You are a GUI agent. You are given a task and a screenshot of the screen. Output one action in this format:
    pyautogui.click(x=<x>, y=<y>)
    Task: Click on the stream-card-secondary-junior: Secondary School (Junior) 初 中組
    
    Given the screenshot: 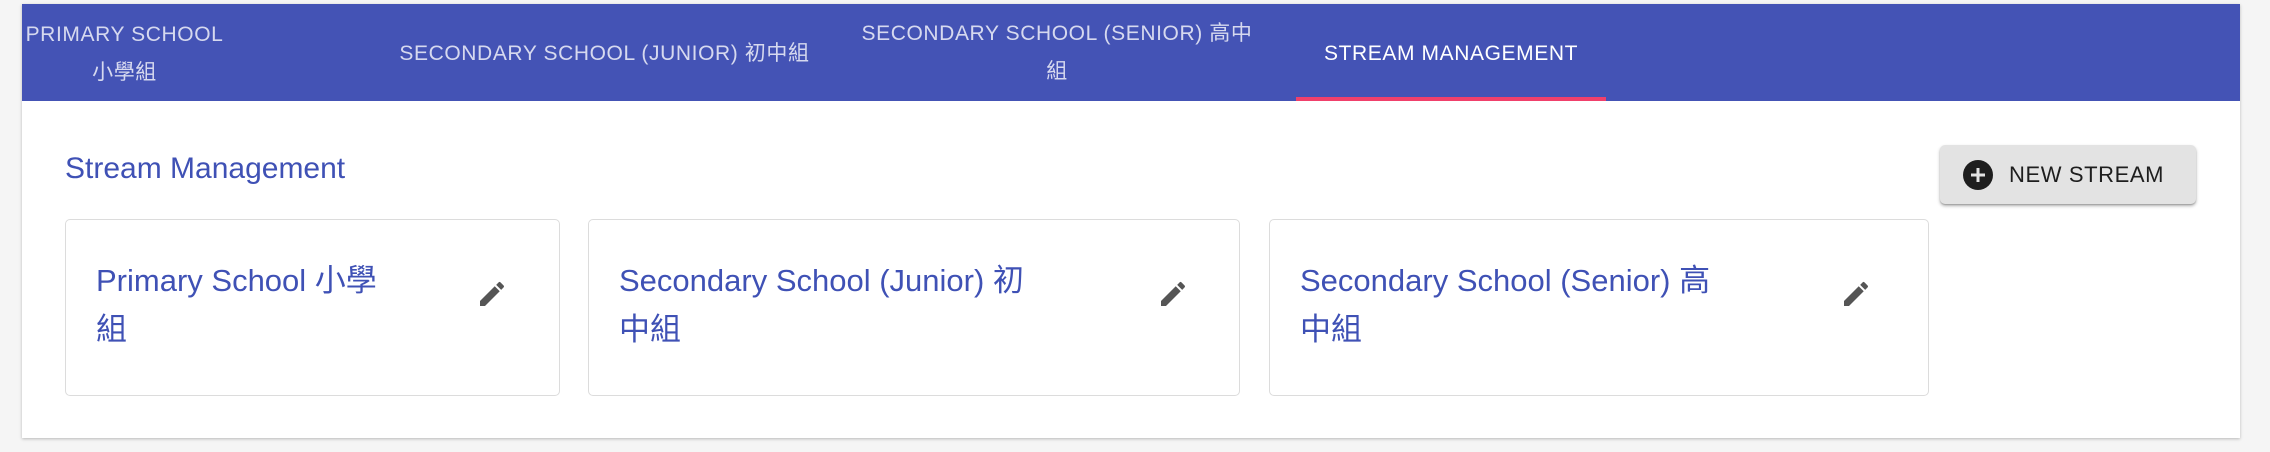 What is the action you would take?
    pyautogui.click(x=914, y=307)
    